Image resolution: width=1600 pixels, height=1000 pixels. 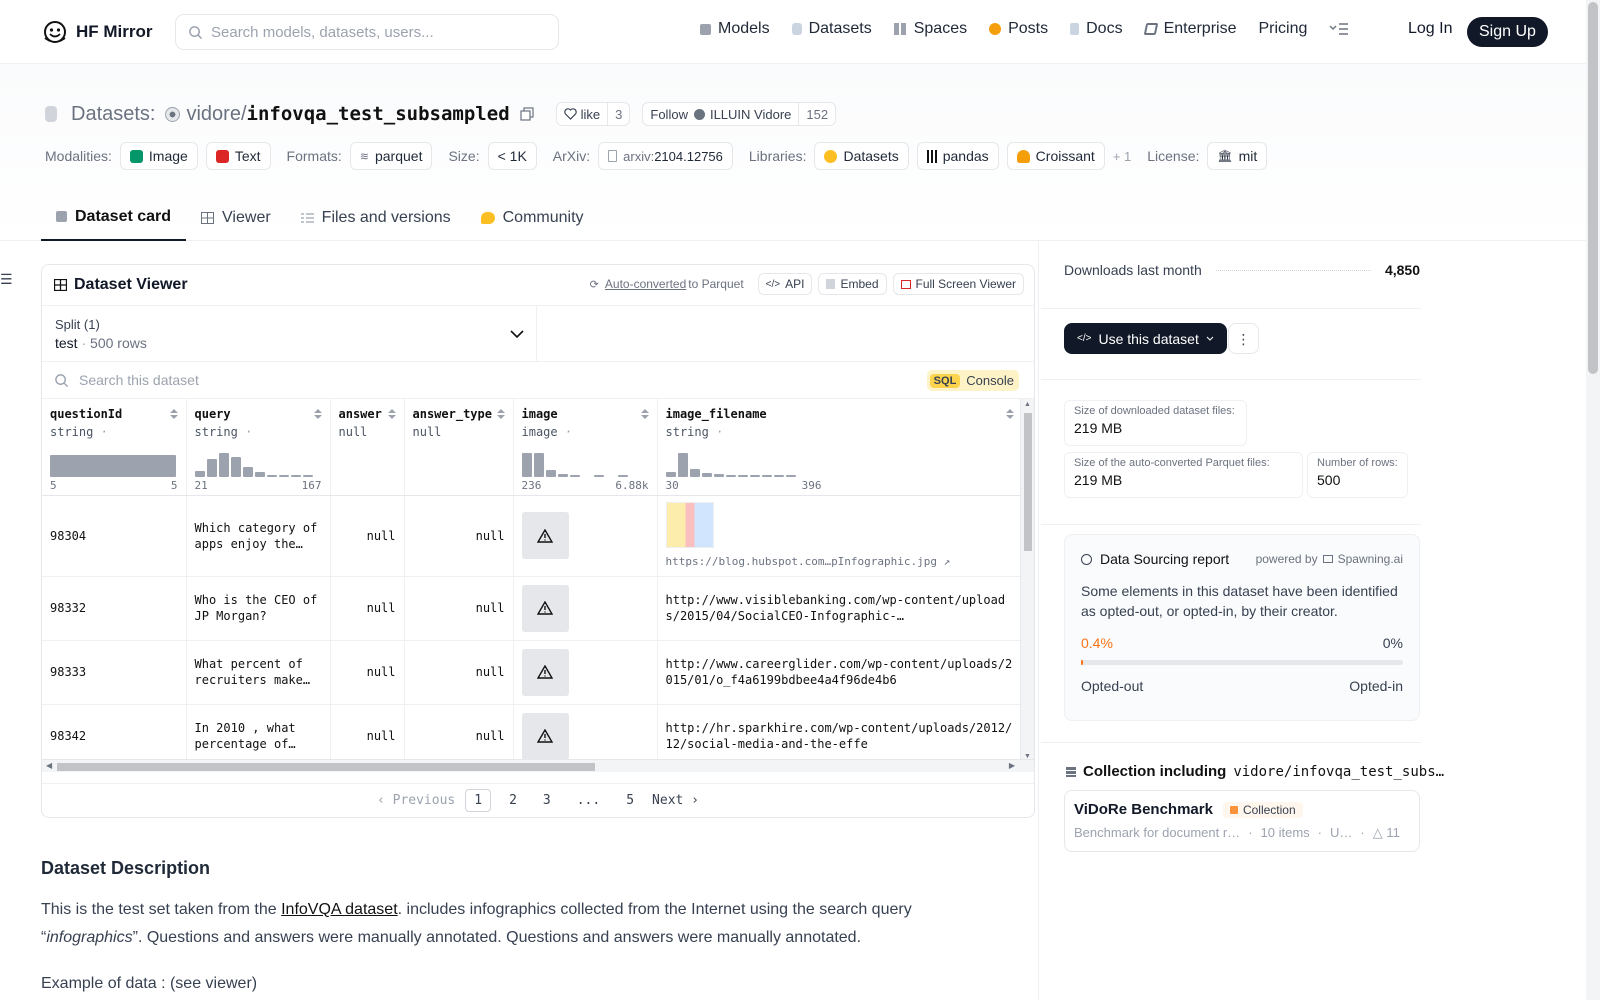 What do you see at coordinates (689, 524) in the screenshot?
I see `image-thumbnail` at bounding box center [689, 524].